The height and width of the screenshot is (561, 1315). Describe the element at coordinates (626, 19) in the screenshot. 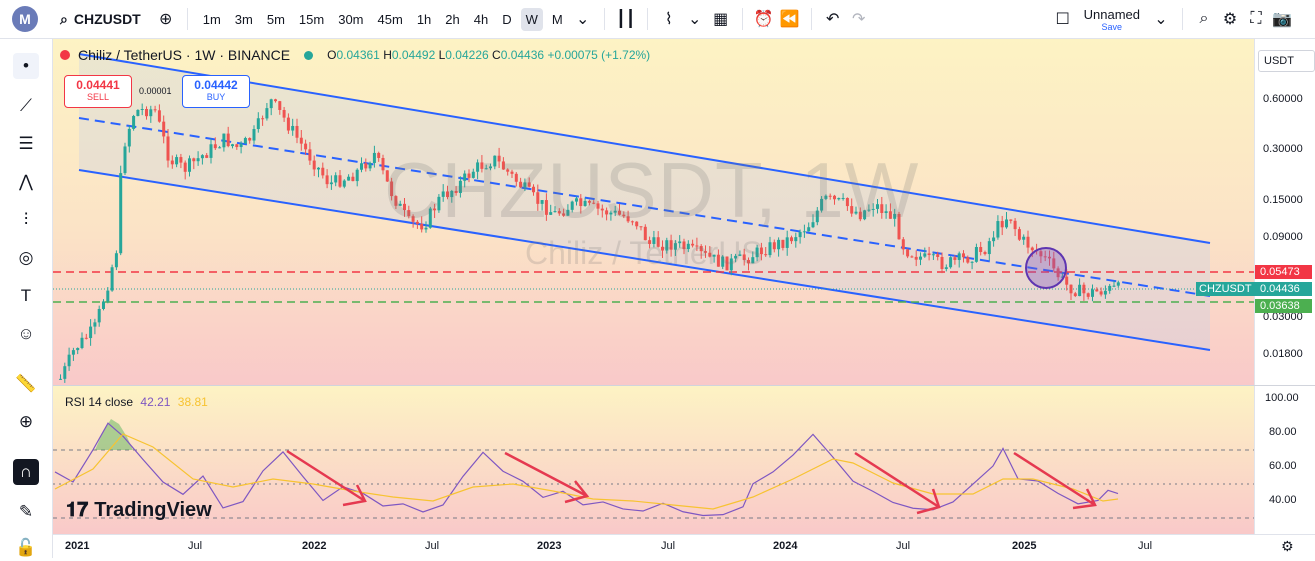

I see `candles-chart-type-icon: ┃┃` at that location.